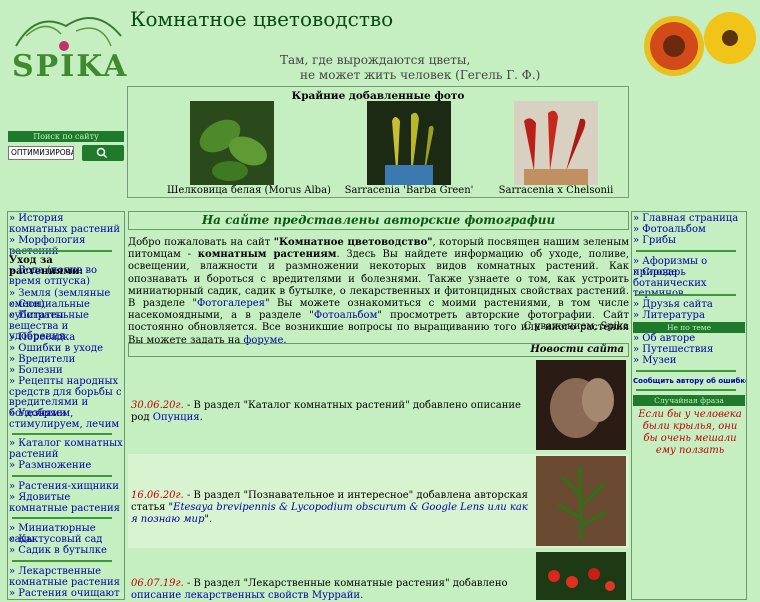  Describe the element at coordinates (581, 576) in the screenshot. I see `news-photo-murraya` at that location.